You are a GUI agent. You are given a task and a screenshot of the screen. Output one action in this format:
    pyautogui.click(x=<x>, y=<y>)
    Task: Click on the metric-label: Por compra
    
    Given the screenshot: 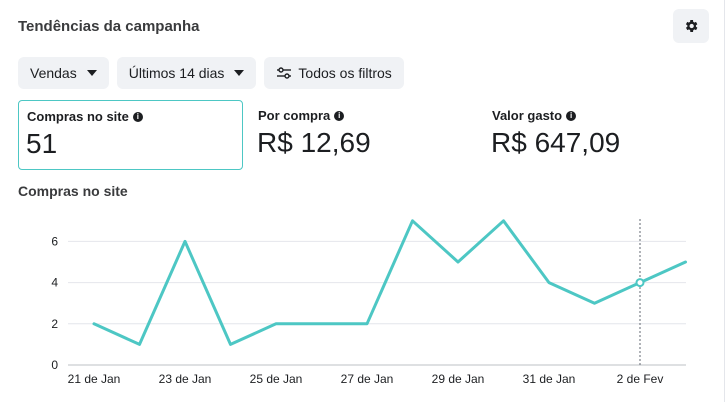 What is the action you would take?
    pyautogui.click(x=294, y=115)
    